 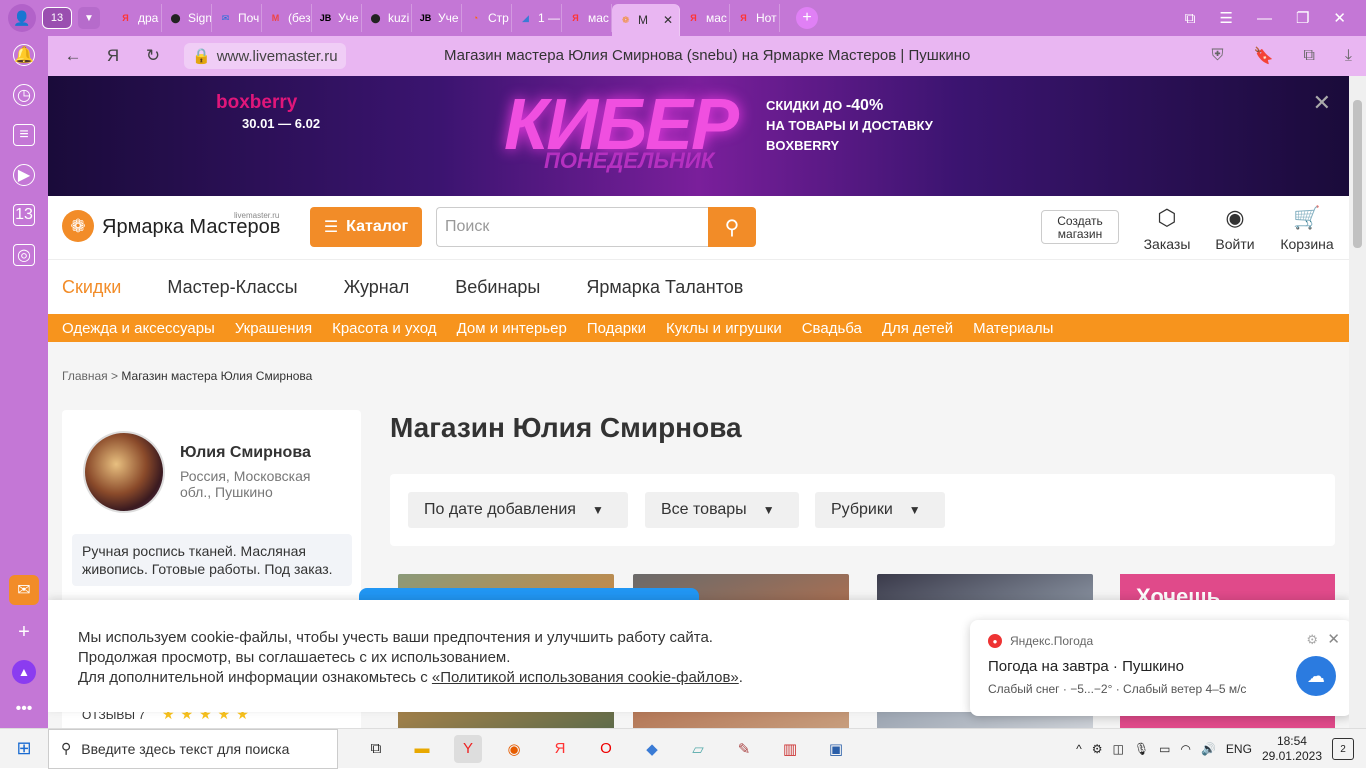 What do you see at coordinates (138, 328) in the screenshot?
I see `category-nav-item: Одежда и аксессуары` at bounding box center [138, 328].